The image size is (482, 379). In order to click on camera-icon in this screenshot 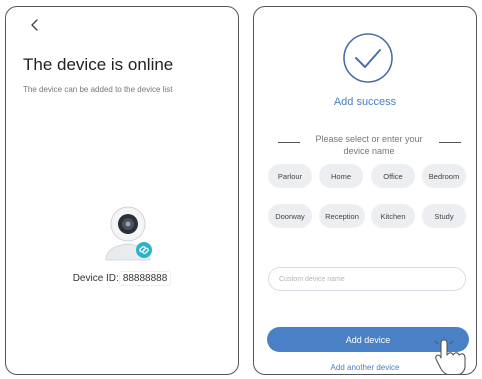, I will do `click(128, 233)`.